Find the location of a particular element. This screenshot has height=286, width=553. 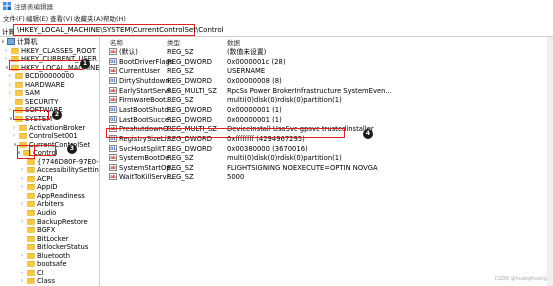

column-header-type: 类型 is located at coordinates (173, 42).